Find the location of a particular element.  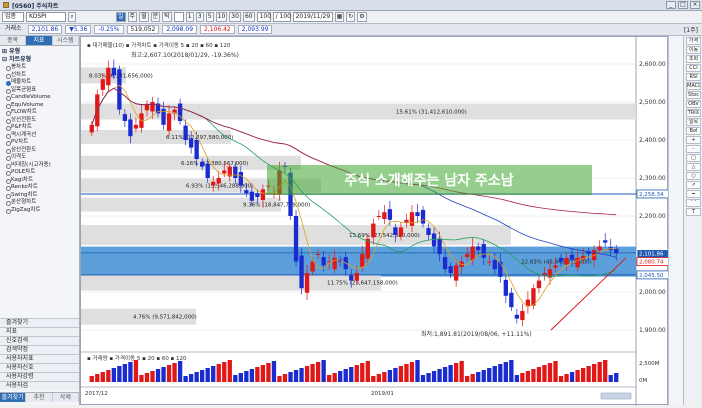

chart-type-item: POLE차트 is located at coordinates (39, 173).